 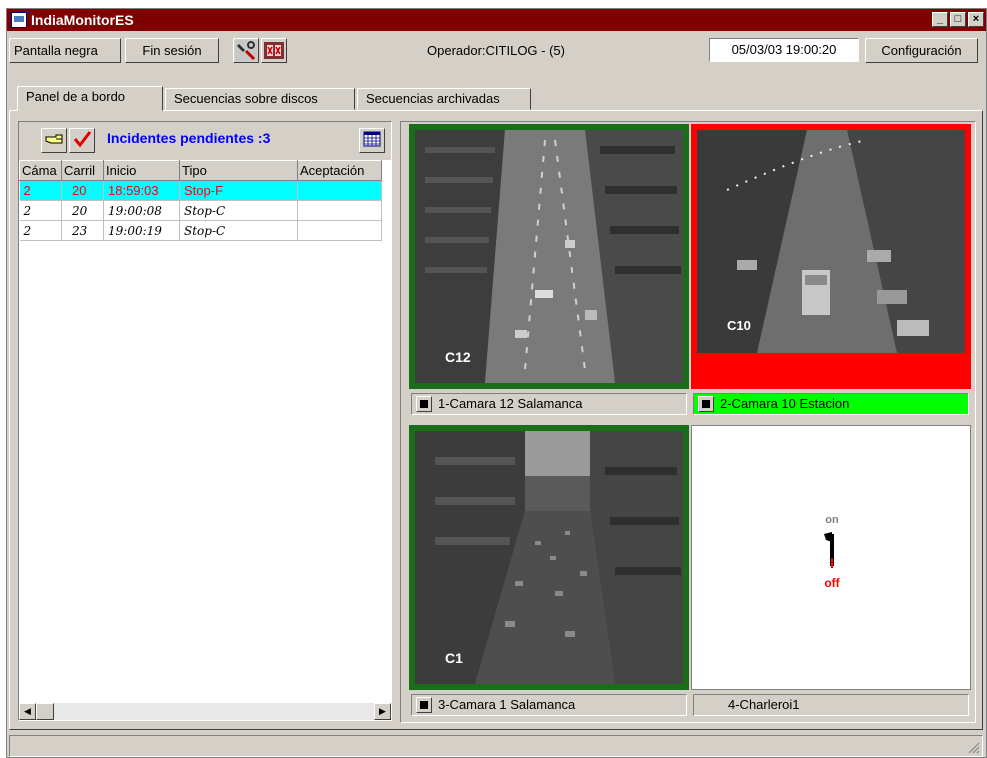 I want to click on table-row: 2 23 19:00:19 Stop-C, so click(x=200, y=230).